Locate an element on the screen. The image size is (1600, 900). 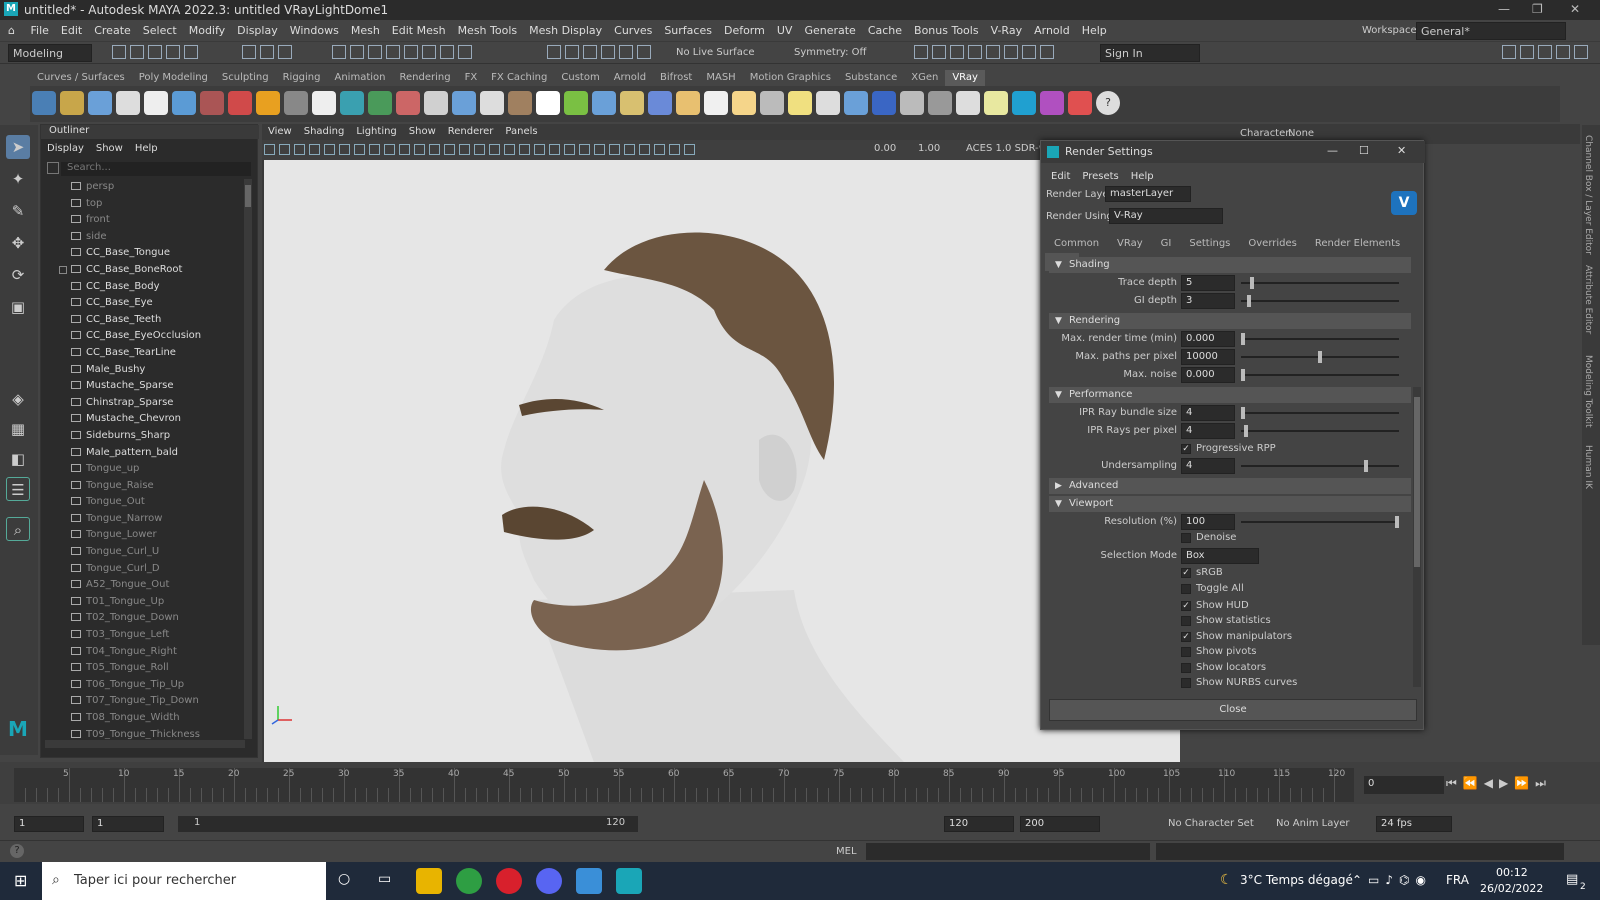
anim-layer-dropdown: No Anim Layer is located at coordinates (1313, 823).